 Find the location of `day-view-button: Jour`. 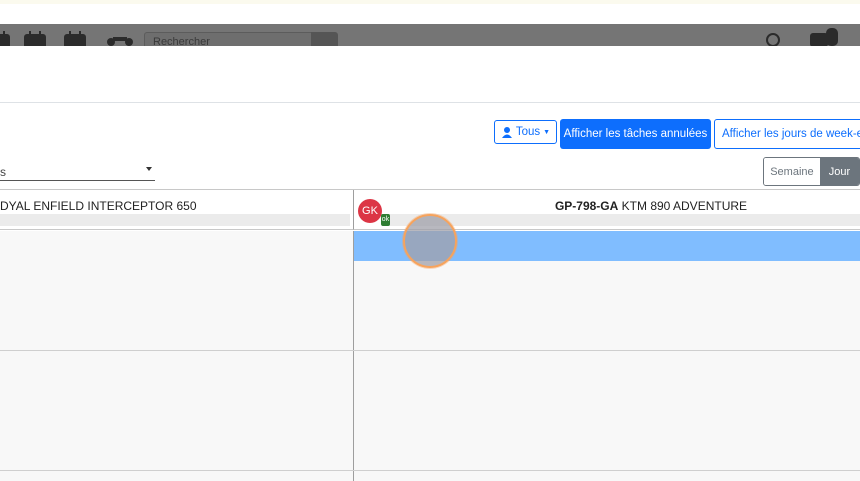

day-view-button: Jour is located at coordinates (839, 171).